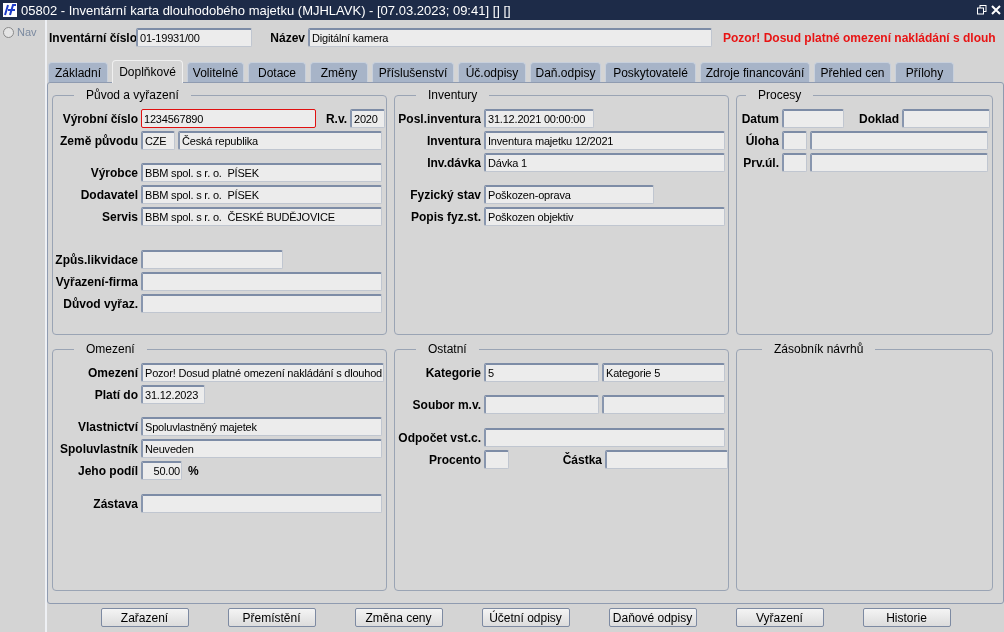 Image resolution: width=1004 pixels, height=632 pixels. What do you see at coordinates (819, 349) in the screenshot?
I see `group-title: Zásobník návrhů` at bounding box center [819, 349].